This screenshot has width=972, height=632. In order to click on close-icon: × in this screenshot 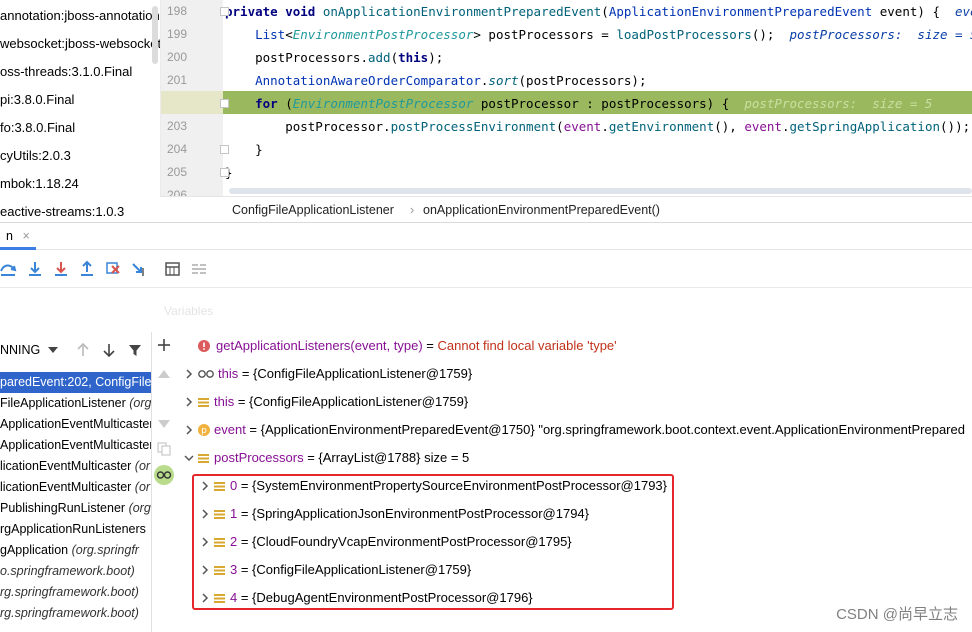, I will do `click(25, 236)`.